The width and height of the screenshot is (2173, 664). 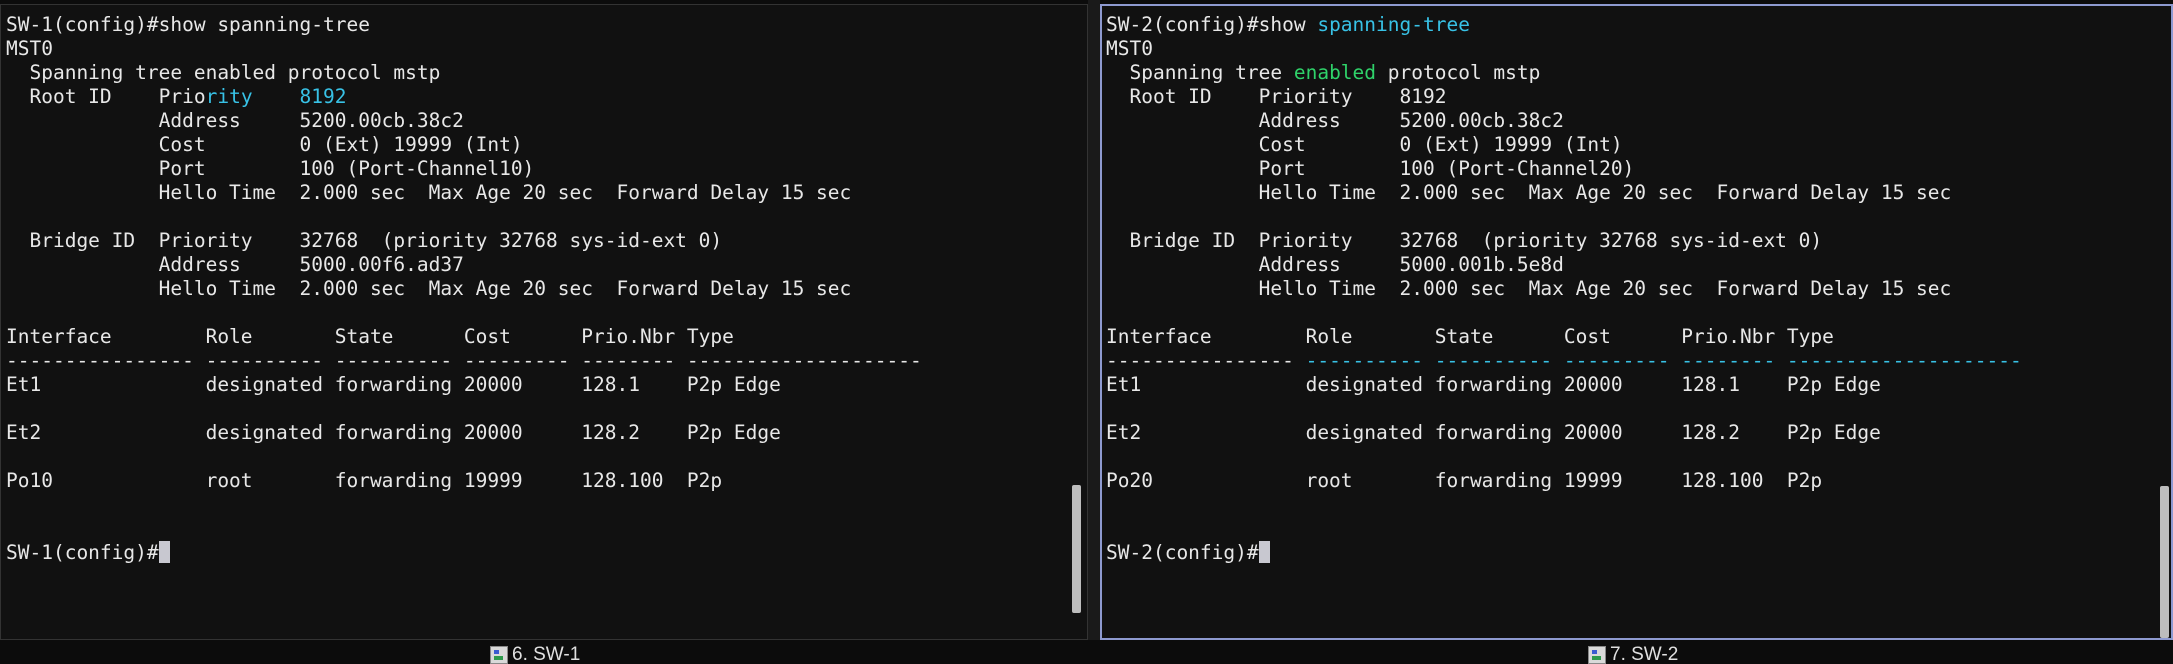 I want to click on tab-label: 6. SW-1, so click(x=546, y=654).